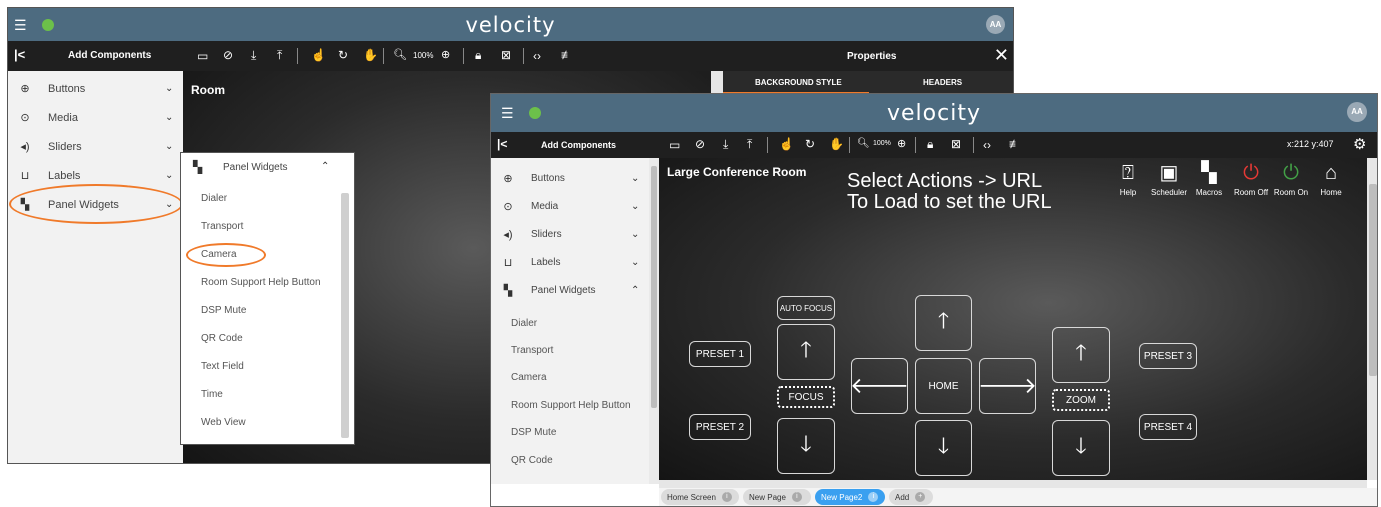 This screenshot has height=507, width=1381. What do you see at coordinates (949, 202) in the screenshot?
I see `instruction-line-2: To Load to set the URL` at bounding box center [949, 202].